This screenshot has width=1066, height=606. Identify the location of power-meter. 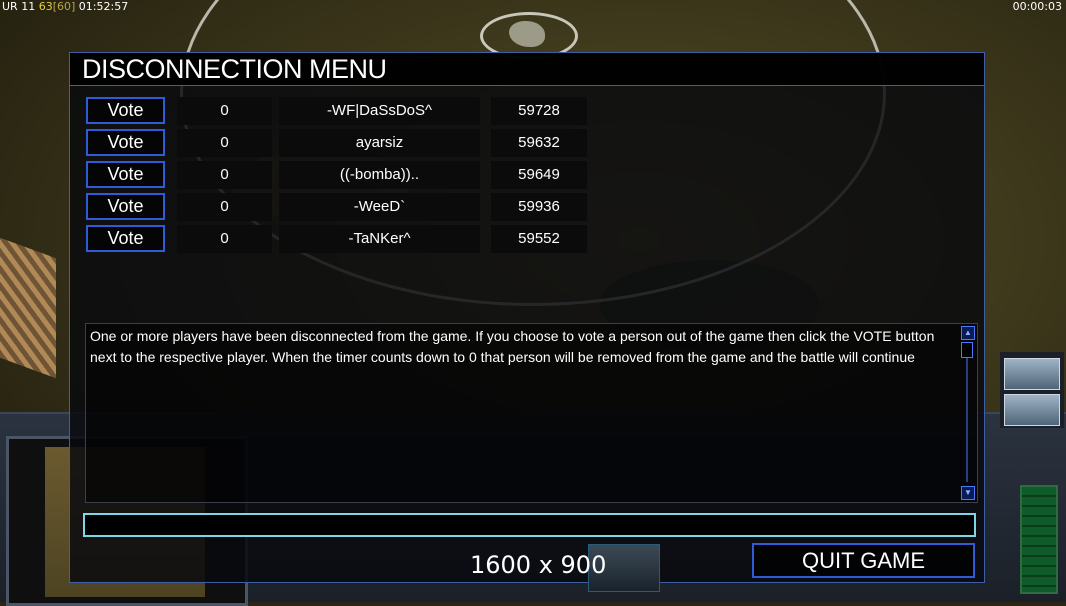
(1039, 539).